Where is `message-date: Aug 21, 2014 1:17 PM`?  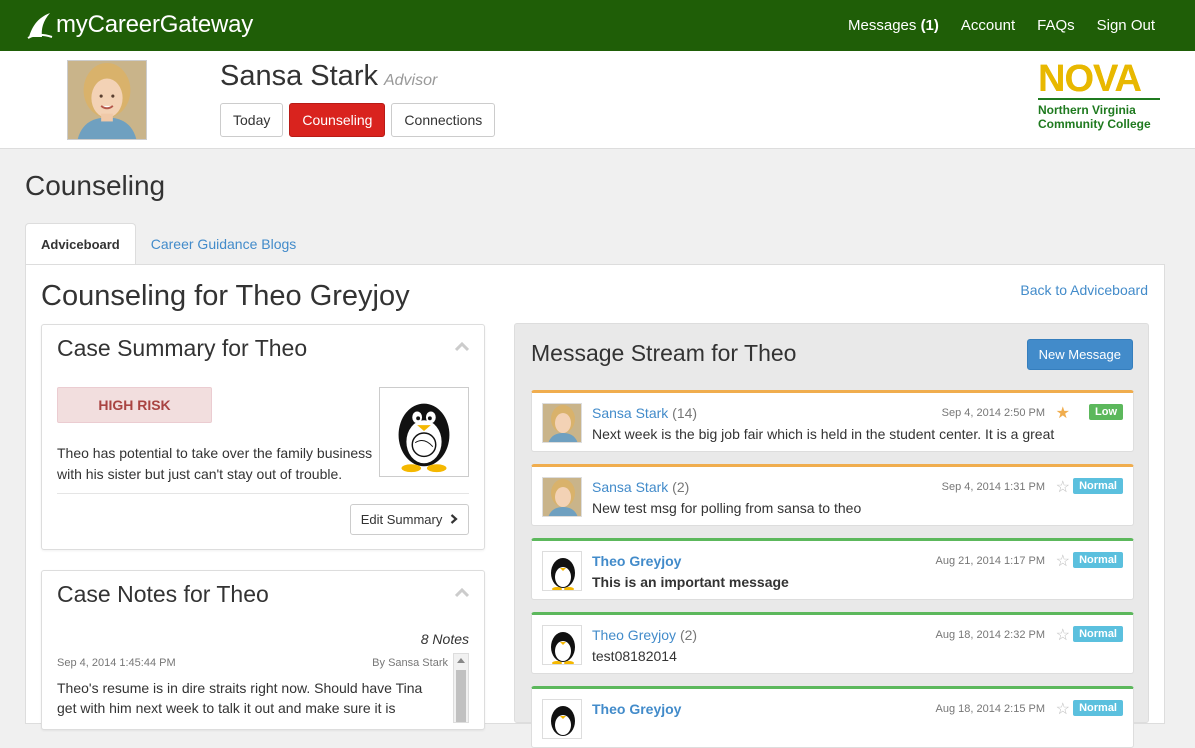 message-date: Aug 21, 2014 1:17 PM is located at coordinates (990, 561).